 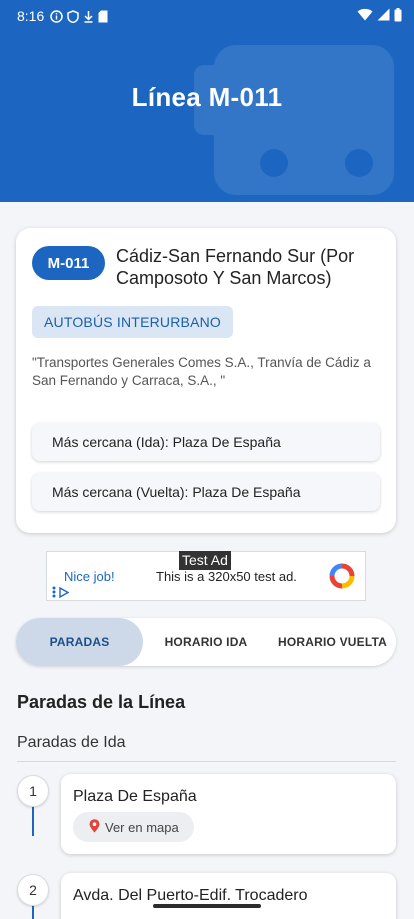 What do you see at coordinates (206, 761) in the screenshot?
I see `divider` at bounding box center [206, 761].